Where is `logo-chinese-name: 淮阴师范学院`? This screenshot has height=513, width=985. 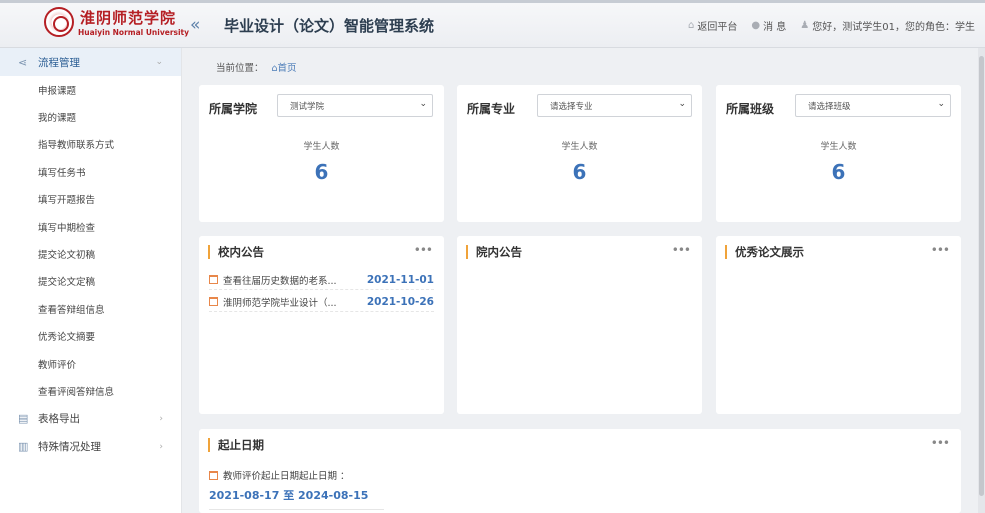
logo-chinese-name: 淮阴师范学院 is located at coordinates (128, 18).